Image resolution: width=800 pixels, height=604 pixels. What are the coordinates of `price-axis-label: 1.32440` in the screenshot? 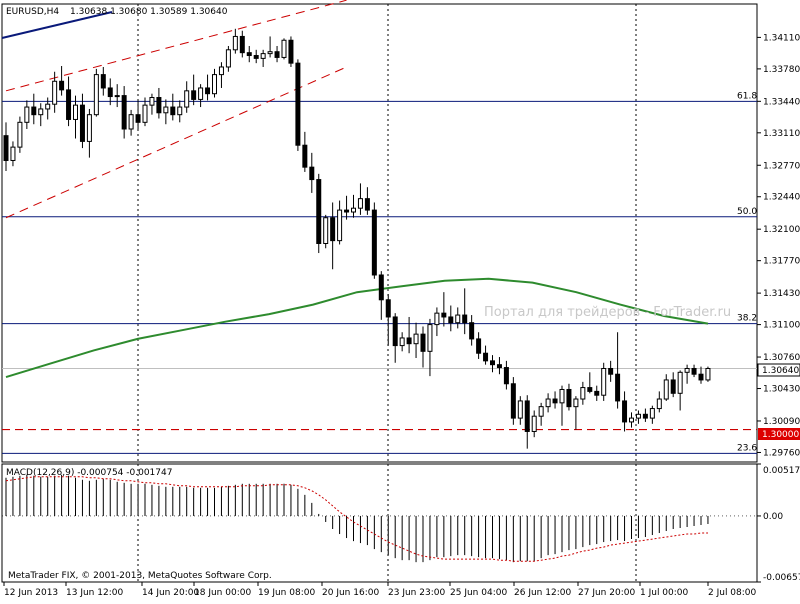 It's located at (781, 198).